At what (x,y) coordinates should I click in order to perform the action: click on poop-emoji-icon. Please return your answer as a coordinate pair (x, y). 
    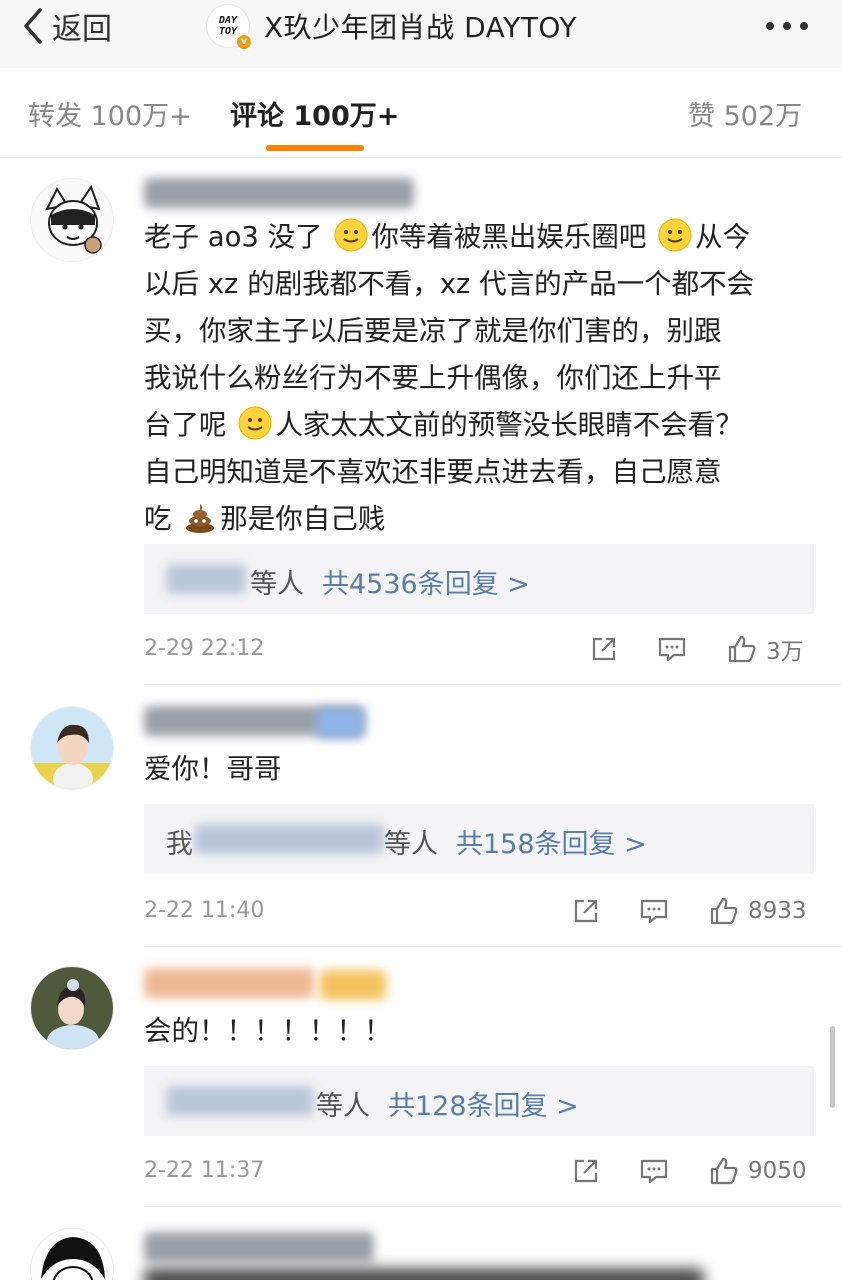
    Looking at the image, I should click on (200, 518).